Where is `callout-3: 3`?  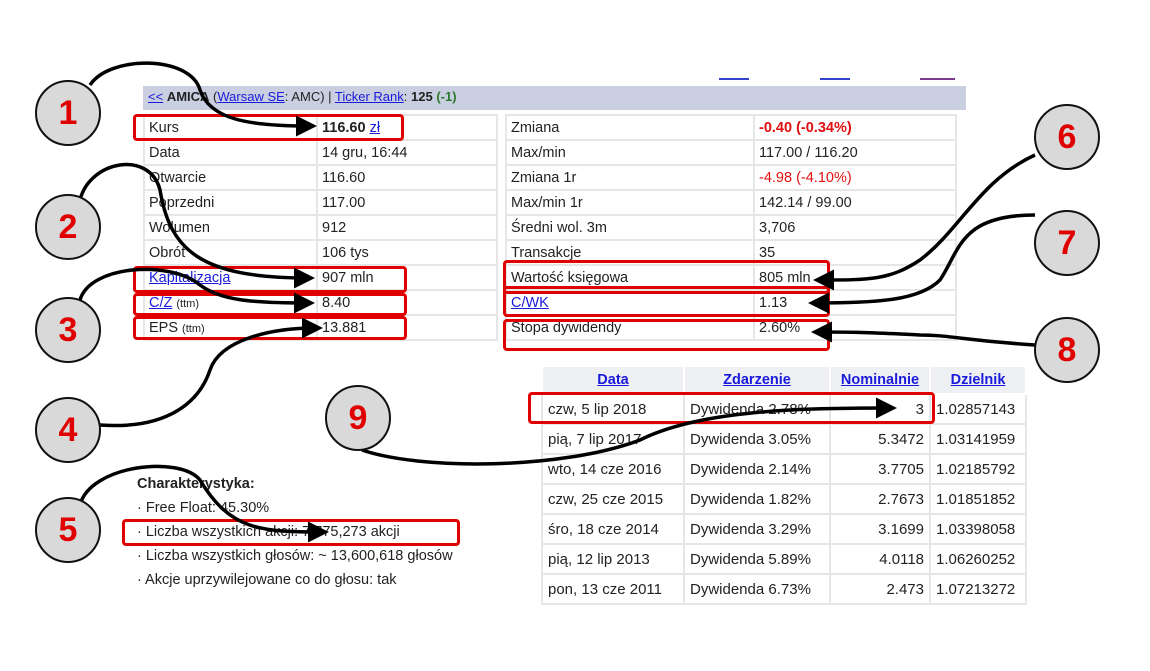 callout-3: 3 is located at coordinates (68, 330).